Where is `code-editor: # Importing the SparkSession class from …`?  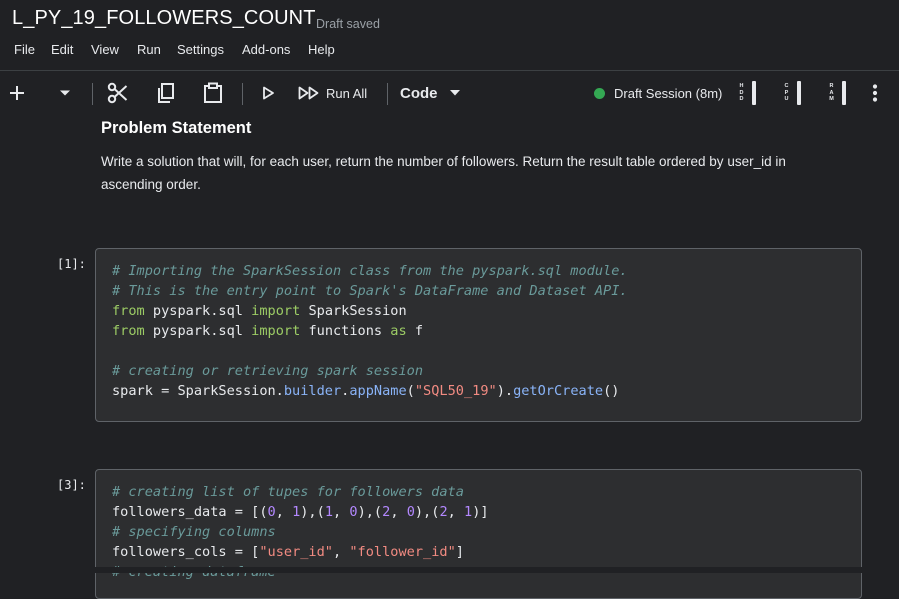
code-editor: # Importing the SparkSession class from … is located at coordinates (370, 331).